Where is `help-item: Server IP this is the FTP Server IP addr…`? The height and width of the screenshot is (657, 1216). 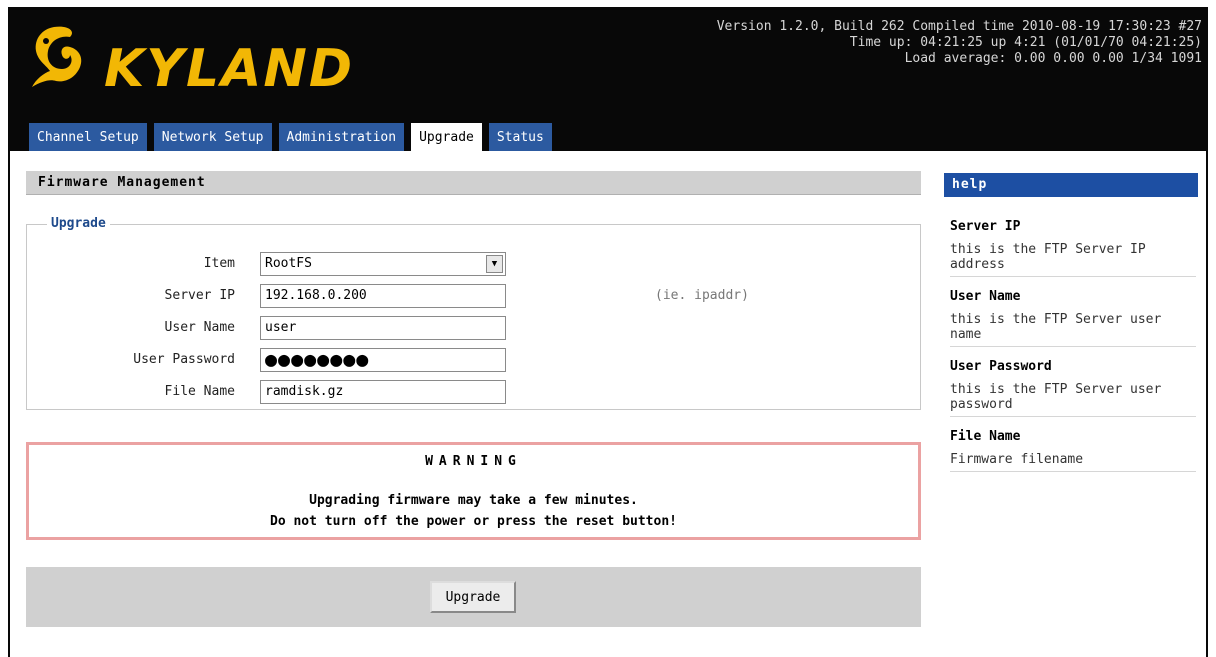 help-item: Server IP this is the FTP Server IP addr… is located at coordinates (1073, 248).